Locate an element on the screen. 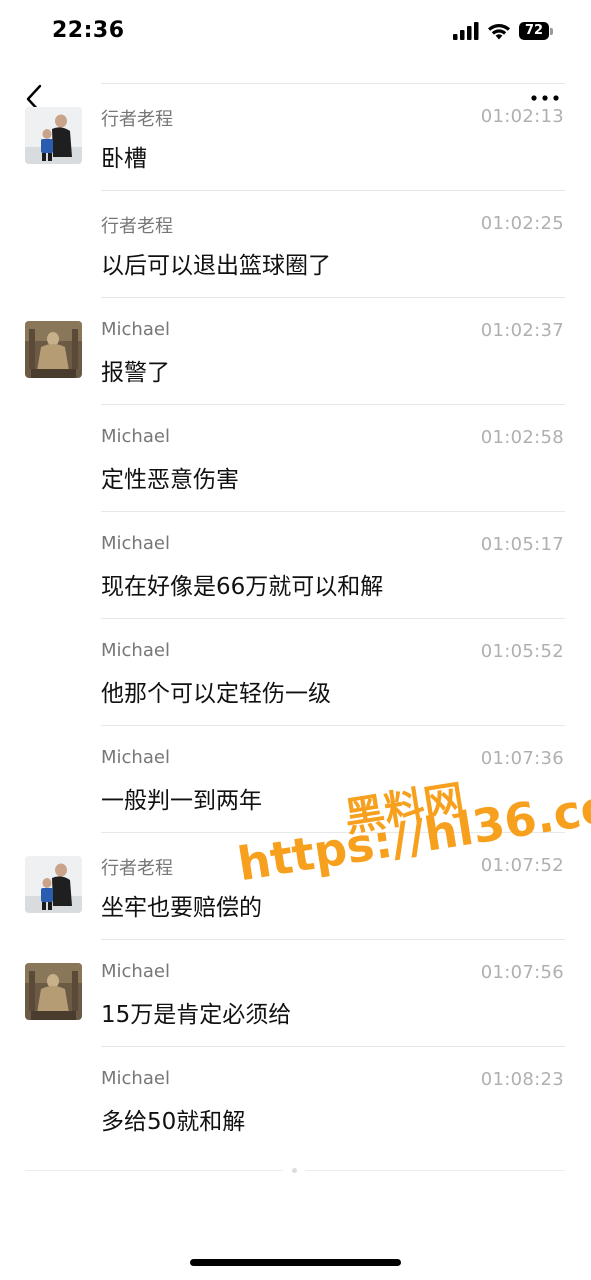 The width and height of the screenshot is (591, 1280). bottom-separator-left is located at coordinates (154, 1170).